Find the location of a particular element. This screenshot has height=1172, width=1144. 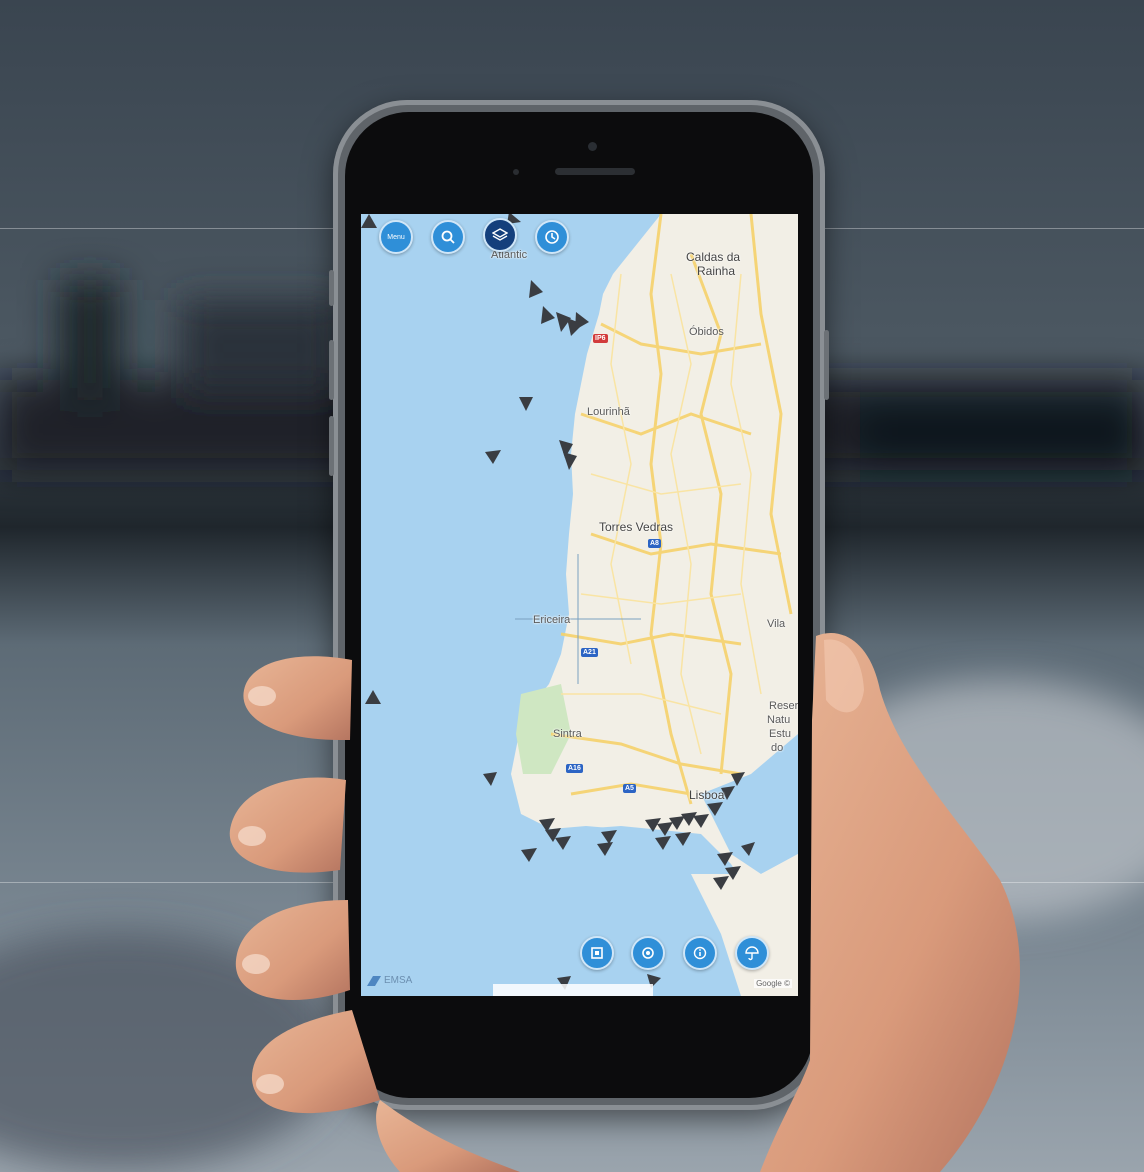

power-button is located at coordinates (826, 365).